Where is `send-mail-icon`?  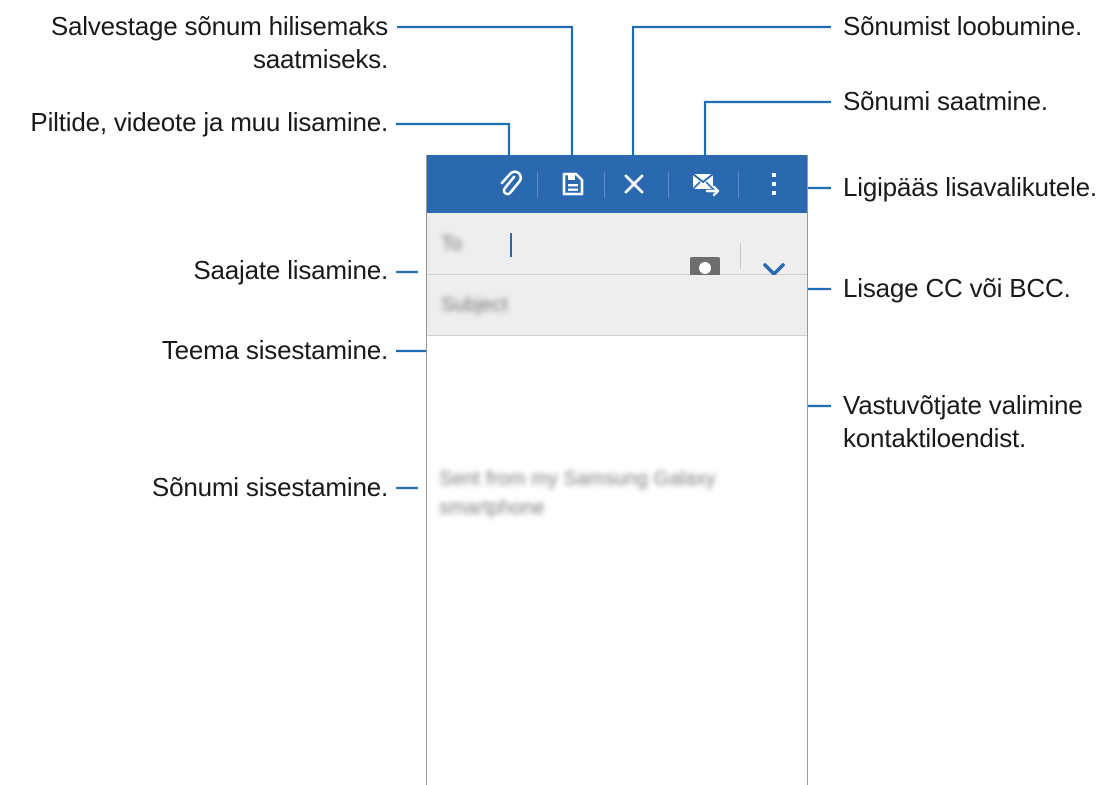
send-mail-icon is located at coordinates (706, 185).